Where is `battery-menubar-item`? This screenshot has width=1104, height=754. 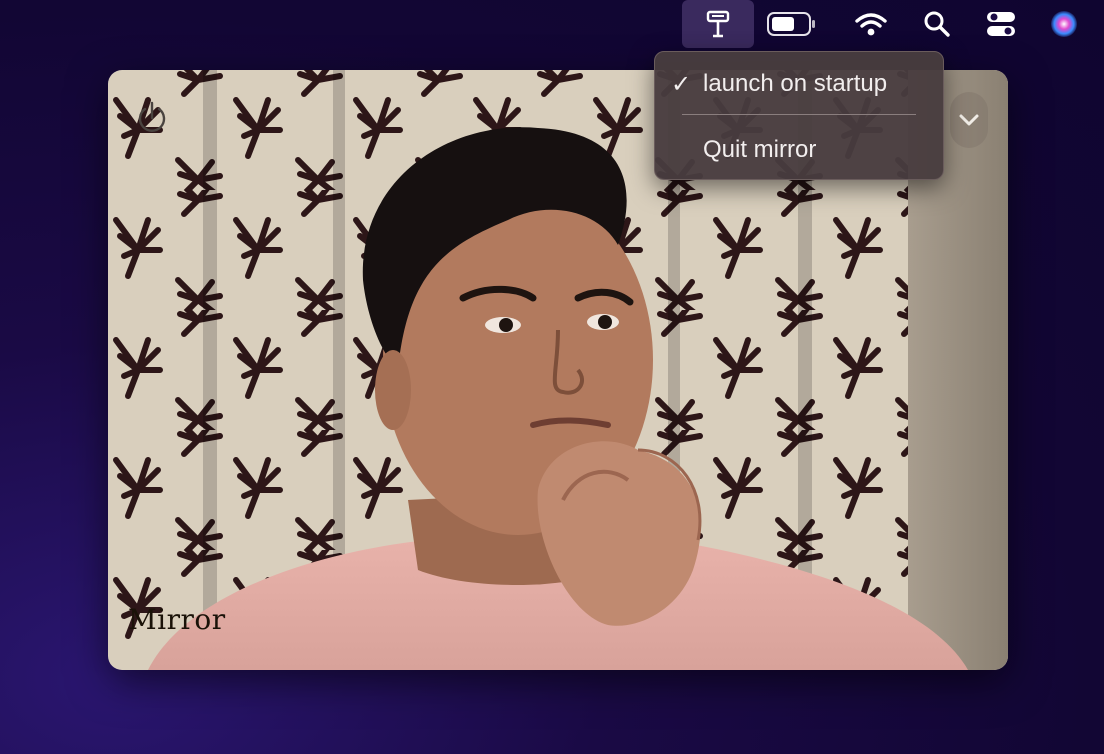 battery-menubar-item is located at coordinates (792, 24).